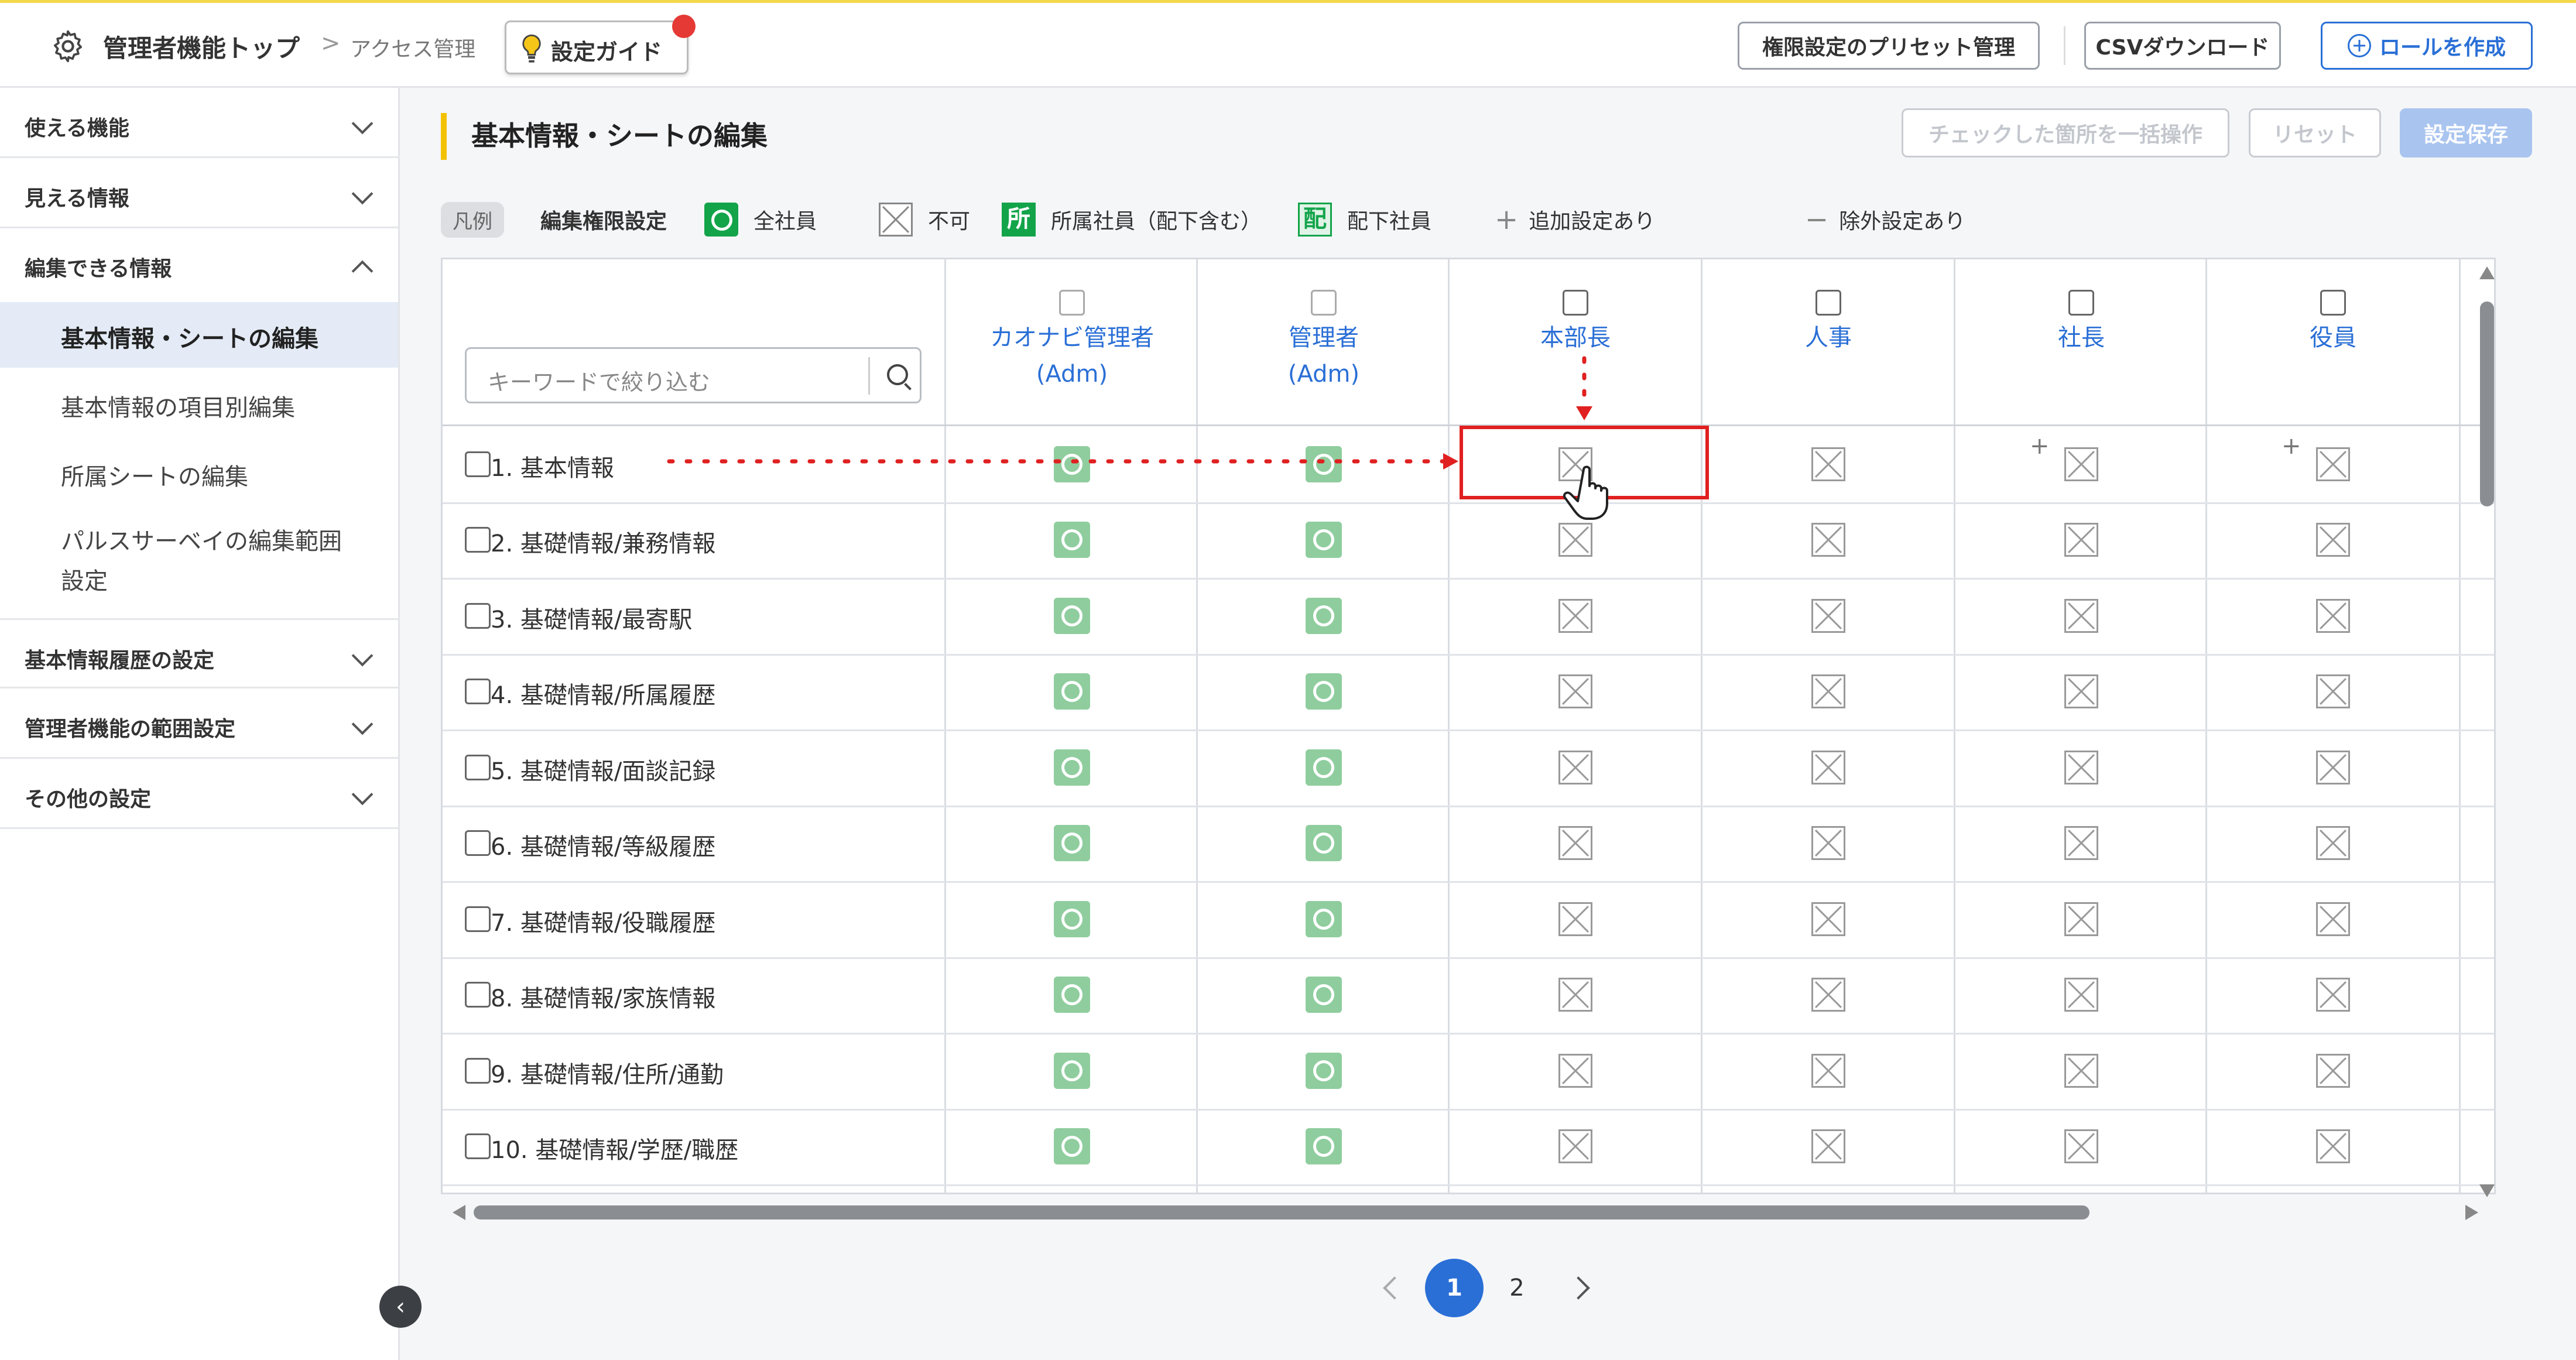  What do you see at coordinates (1889, 46) in the screenshot?
I see `preset-management-button: 権限設定のプリセット管理` at bounding box center [1889, 46].